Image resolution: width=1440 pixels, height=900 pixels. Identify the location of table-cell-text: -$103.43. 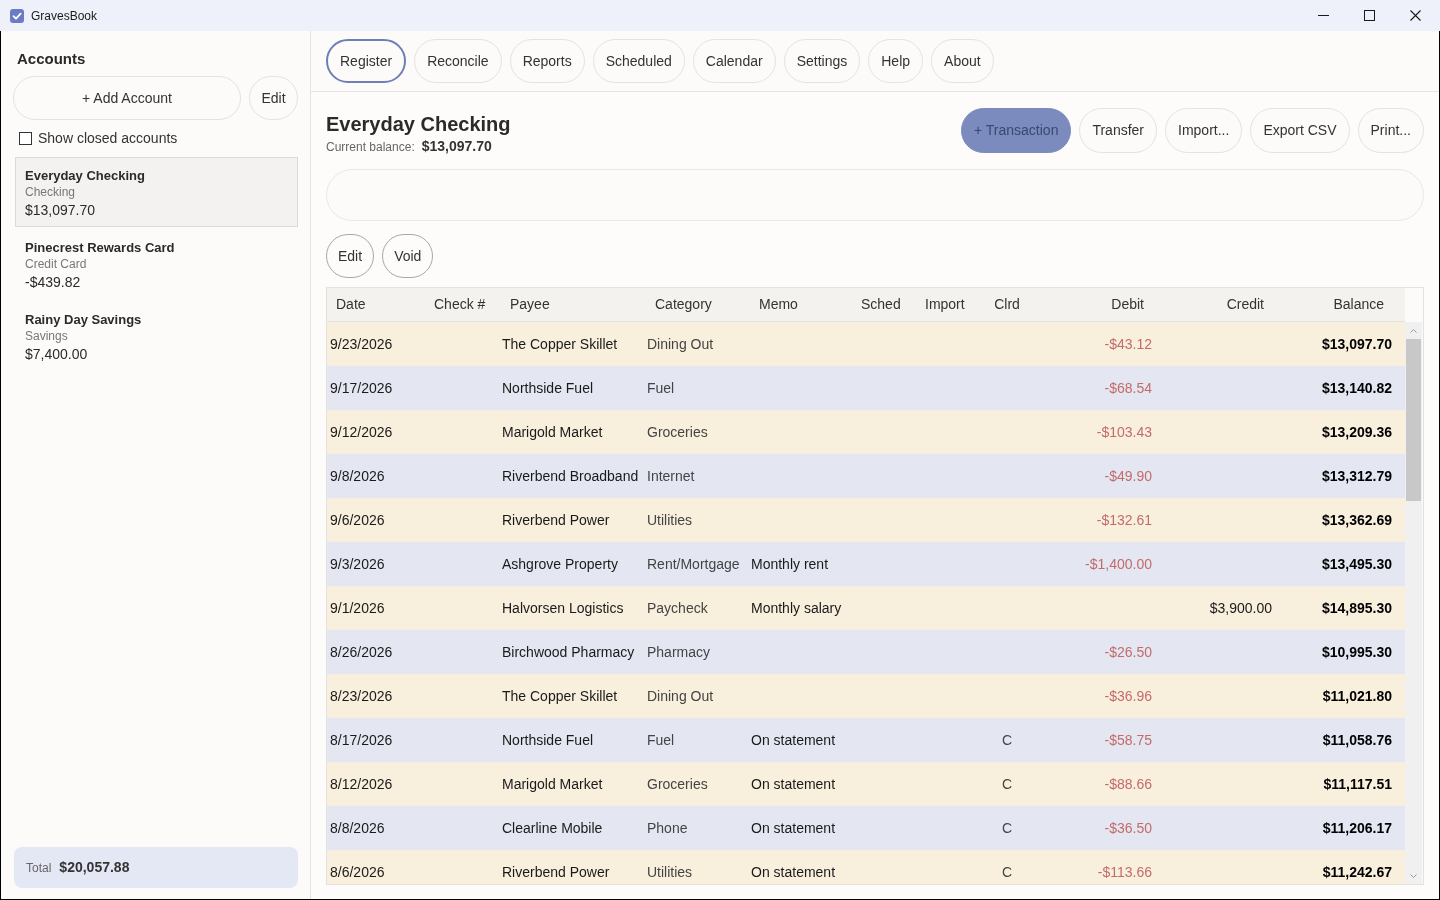
(1124, 432).